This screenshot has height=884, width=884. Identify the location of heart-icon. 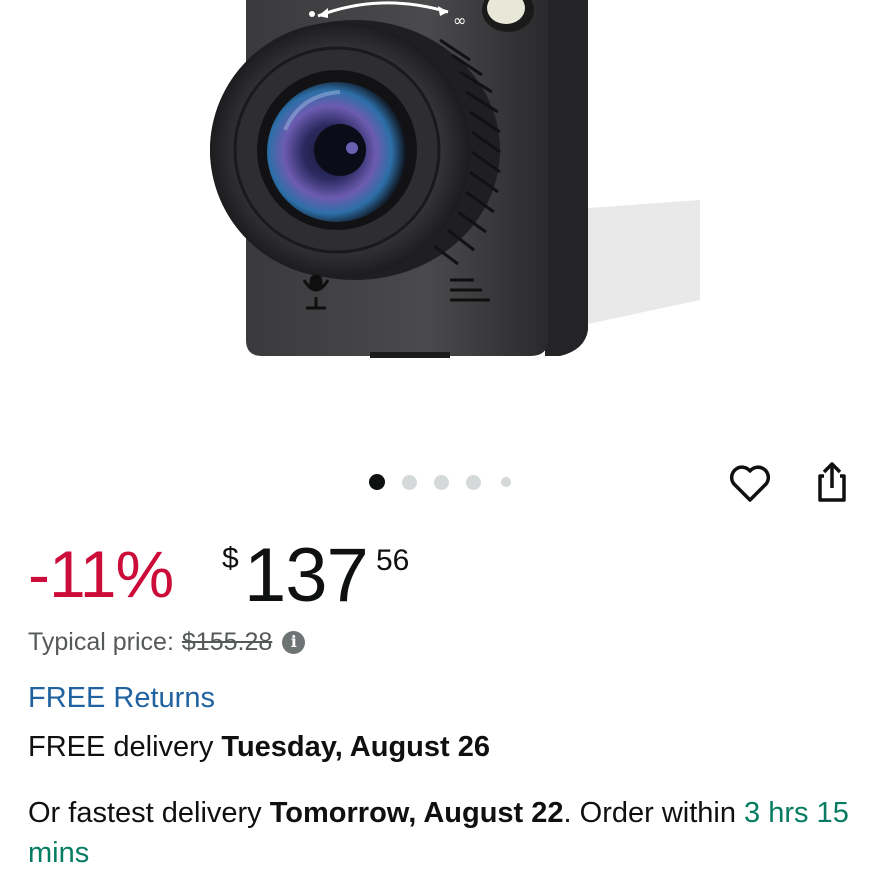
(750, 483).